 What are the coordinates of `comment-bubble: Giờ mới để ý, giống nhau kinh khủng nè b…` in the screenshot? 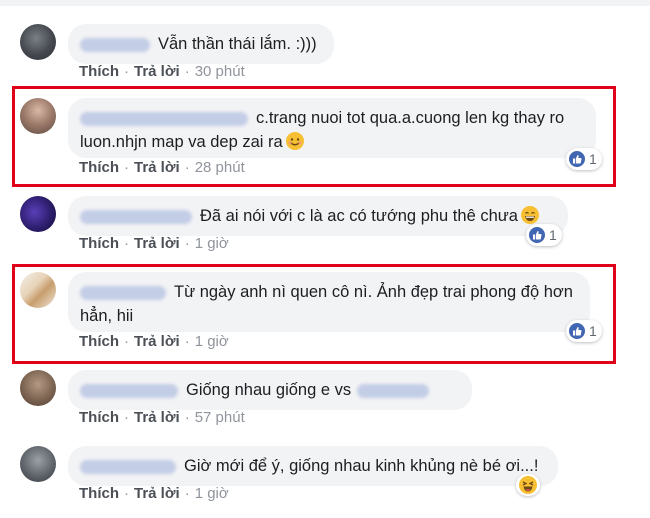 It's located at (313, 466).